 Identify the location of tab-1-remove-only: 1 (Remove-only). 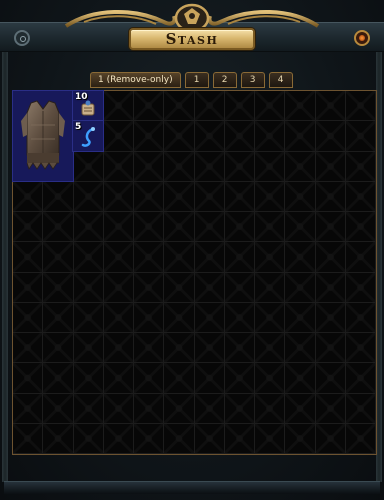
(135, 80).